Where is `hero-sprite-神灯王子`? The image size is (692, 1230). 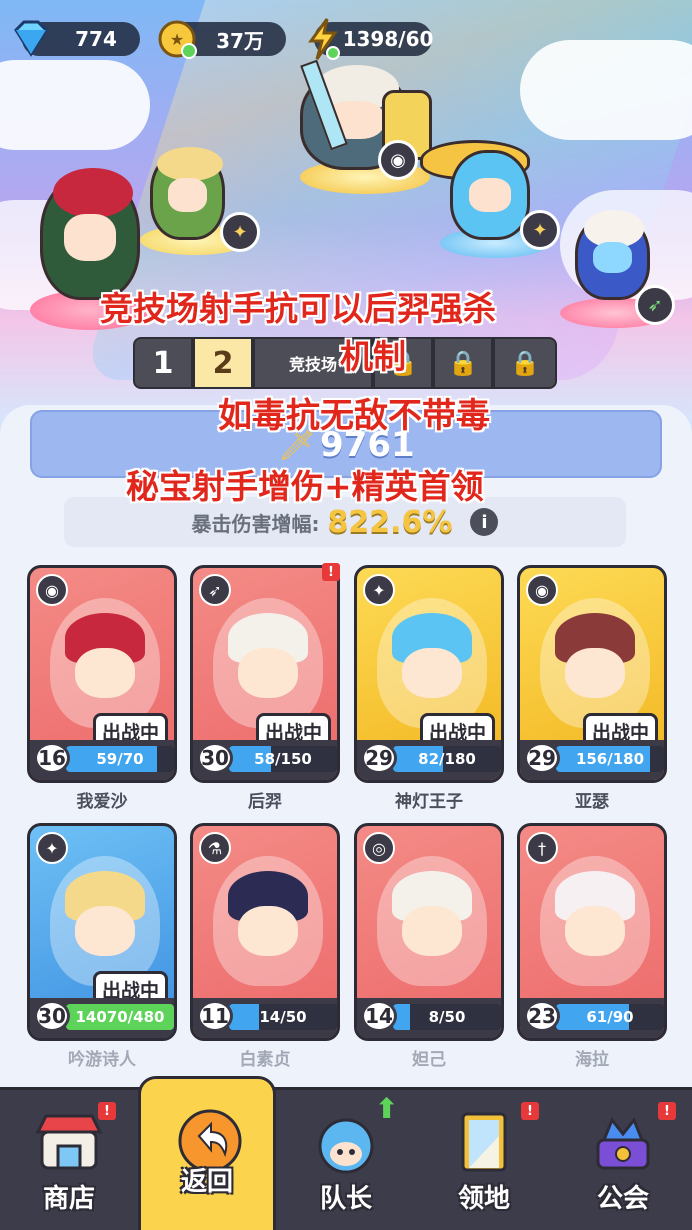
hero-sprite-神灯王子 is located at coordinates (490, 195).